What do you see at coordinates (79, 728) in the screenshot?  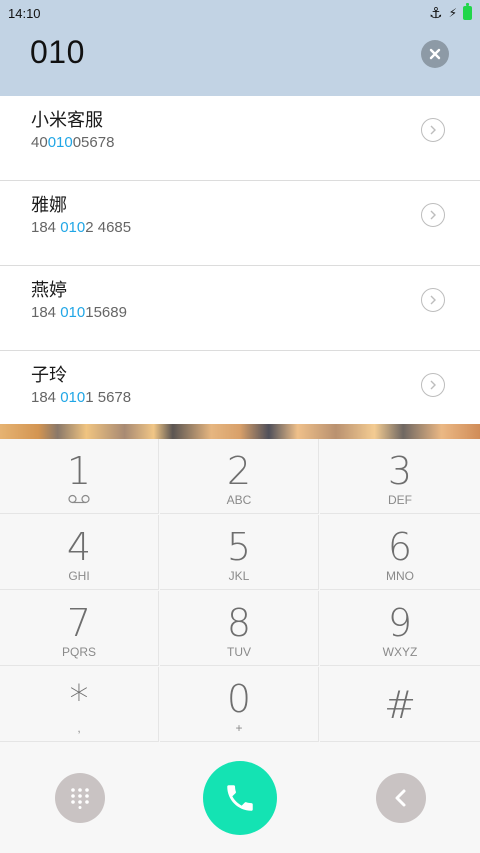 I see `key-letters: ,` at bounding box center [79, 728].